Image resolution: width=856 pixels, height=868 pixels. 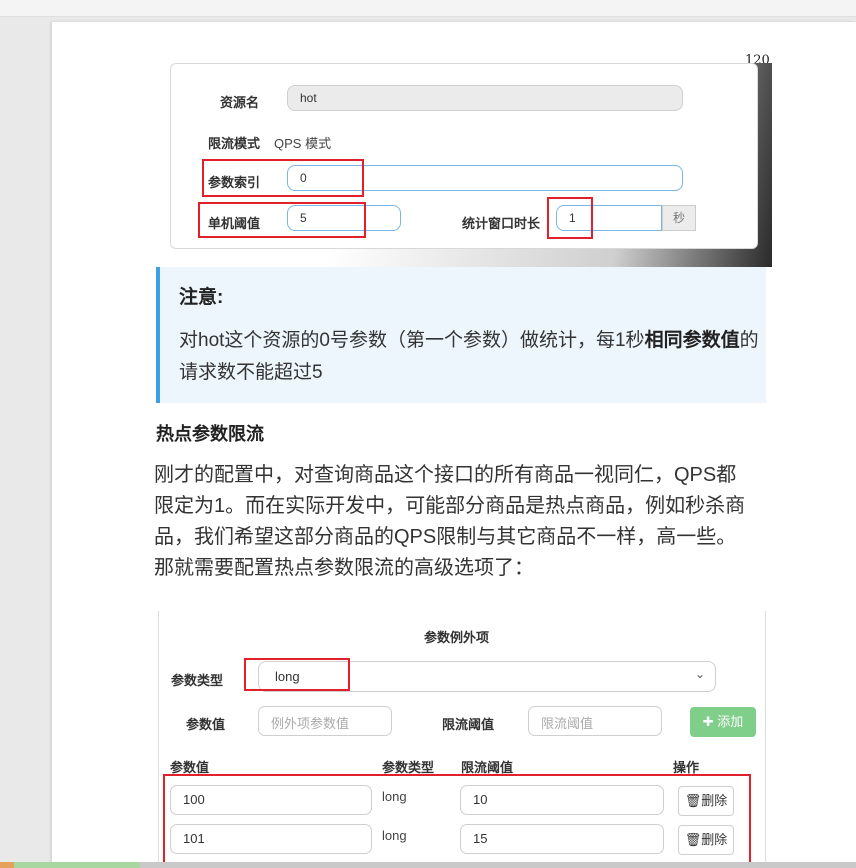 What do you see at coordinates (457, 637) in the screenshot?
I see `exception-title: 参数例外项` at bounding box center [457, 637].